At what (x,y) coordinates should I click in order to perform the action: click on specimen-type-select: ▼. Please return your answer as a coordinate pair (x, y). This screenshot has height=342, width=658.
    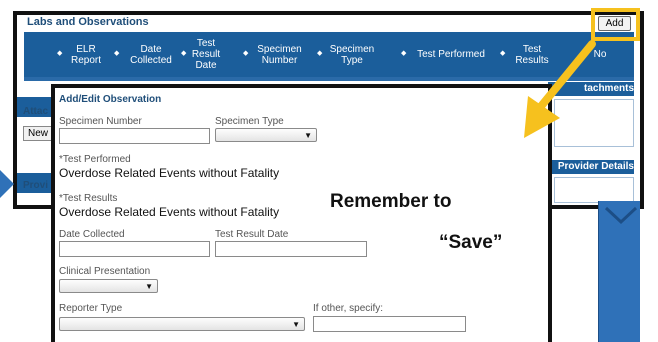
    Looking at the image, I should click on (266, 135).